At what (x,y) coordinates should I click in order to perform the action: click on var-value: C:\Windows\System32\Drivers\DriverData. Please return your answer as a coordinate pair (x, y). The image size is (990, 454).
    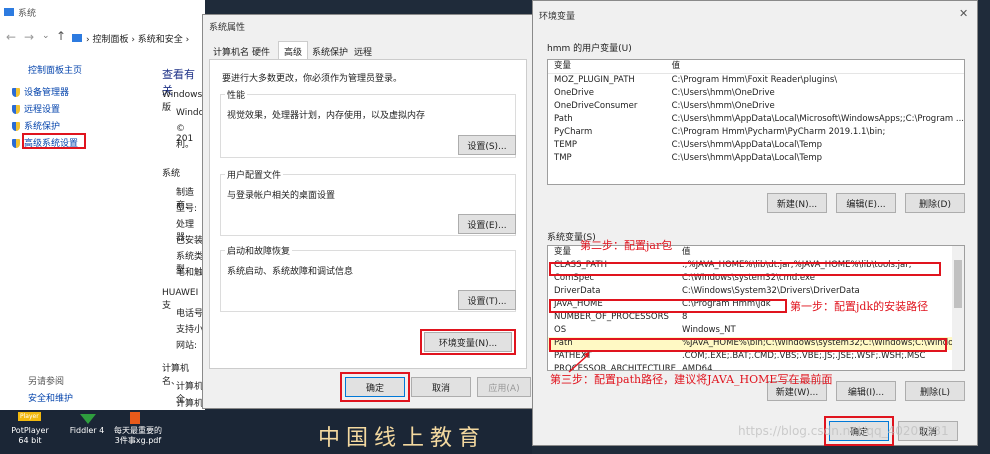
    Looking at the image, I should click on (770, 291).